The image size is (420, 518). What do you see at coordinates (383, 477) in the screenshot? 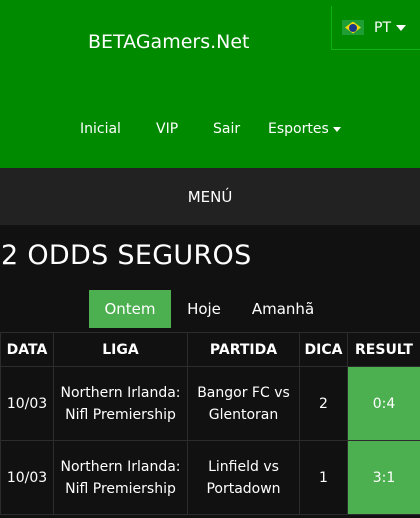
I see `cell-result: 3:1` at bounding box center [383, 477].